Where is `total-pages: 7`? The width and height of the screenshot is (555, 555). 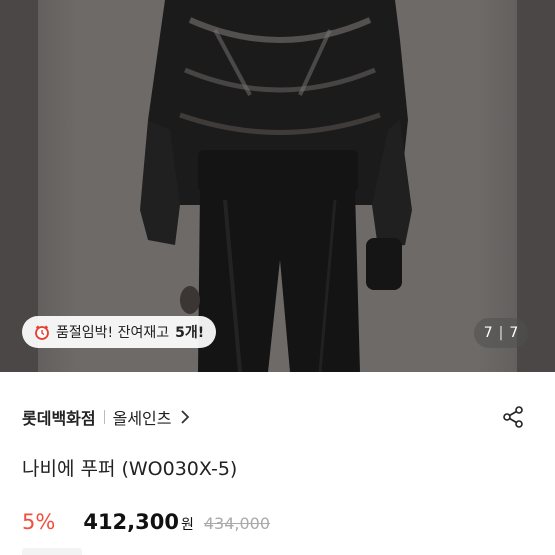
total-pages: 7 is located at coordinates (514, 333).